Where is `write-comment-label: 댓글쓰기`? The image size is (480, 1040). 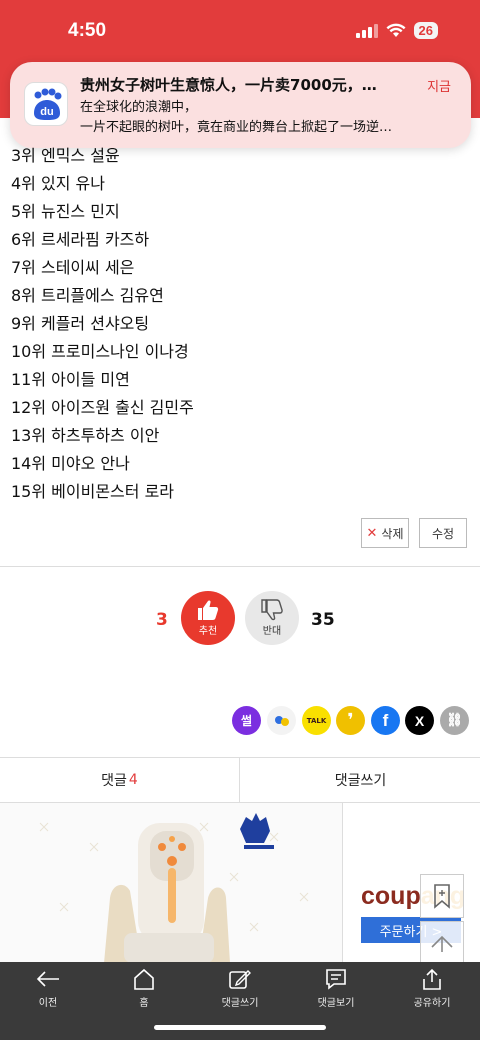
write-comment-label: 댓글쓰기 is located at coordinates (360, 781).